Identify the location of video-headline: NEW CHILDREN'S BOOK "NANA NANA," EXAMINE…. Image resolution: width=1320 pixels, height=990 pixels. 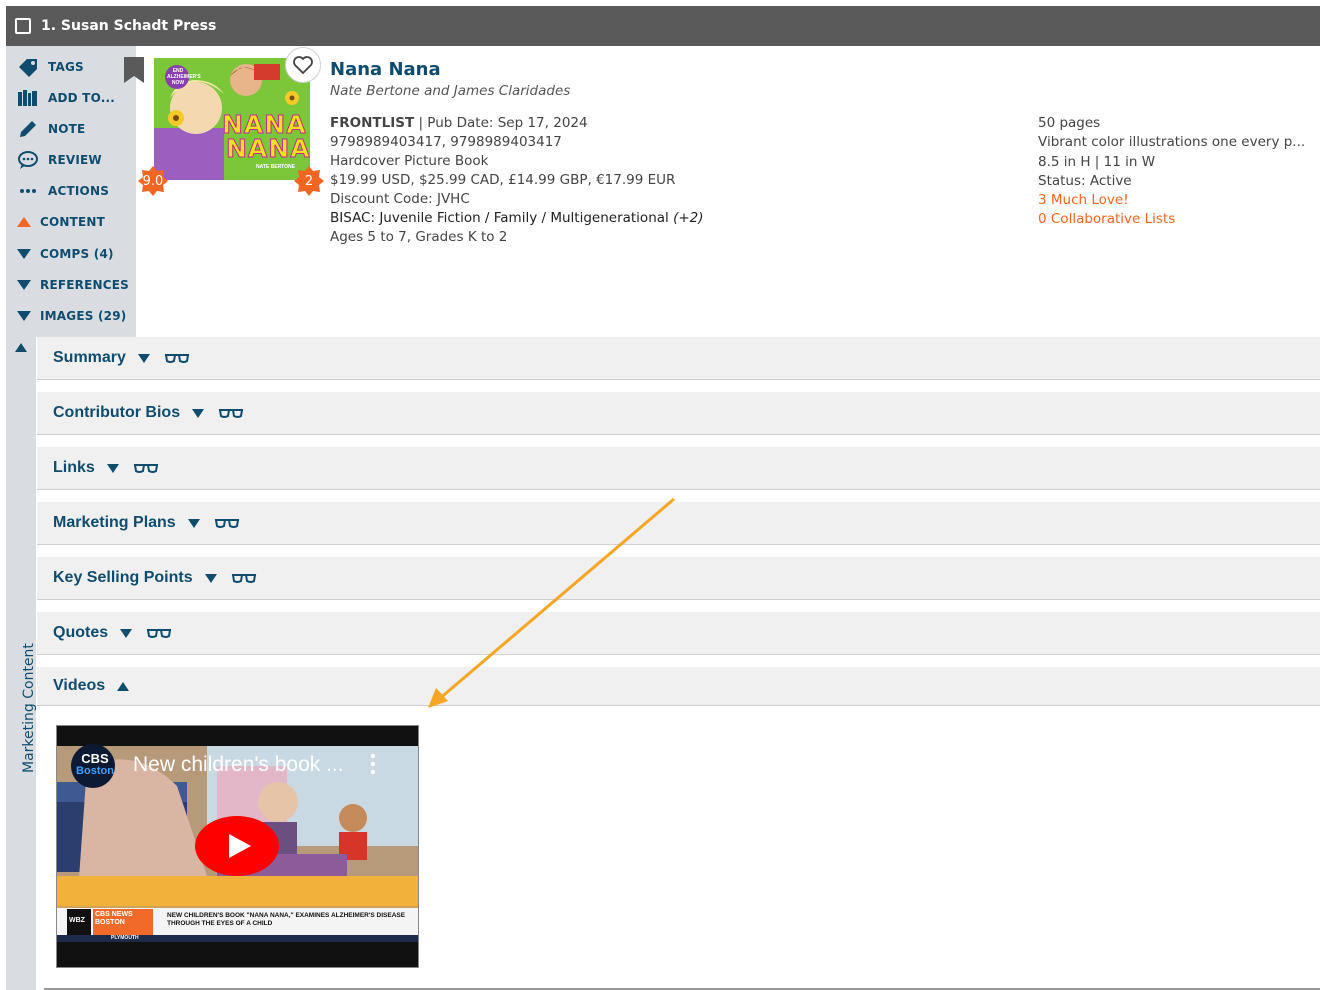
(286, 919).